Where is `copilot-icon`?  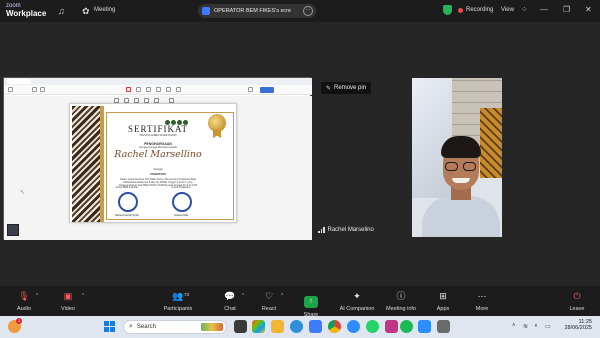 copilot-icon is located at coordinates (258, 326).